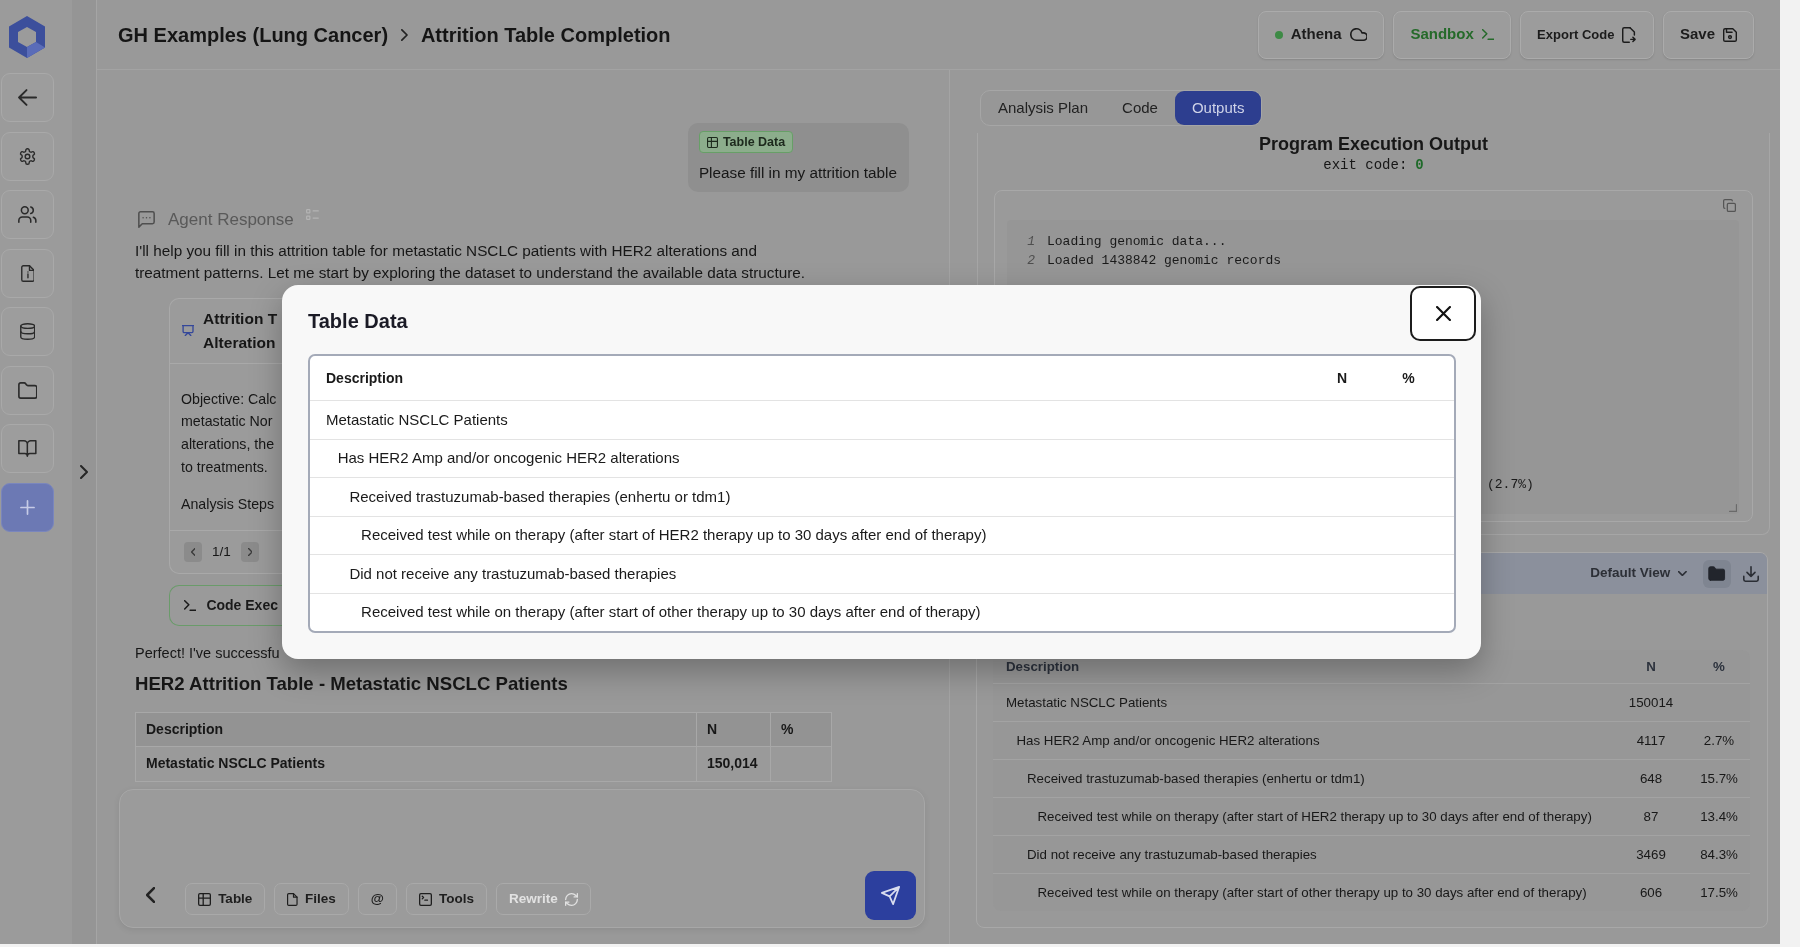 The image size is (1800, 947). I want to click on table-cell: 150014, so click(1651, 702).